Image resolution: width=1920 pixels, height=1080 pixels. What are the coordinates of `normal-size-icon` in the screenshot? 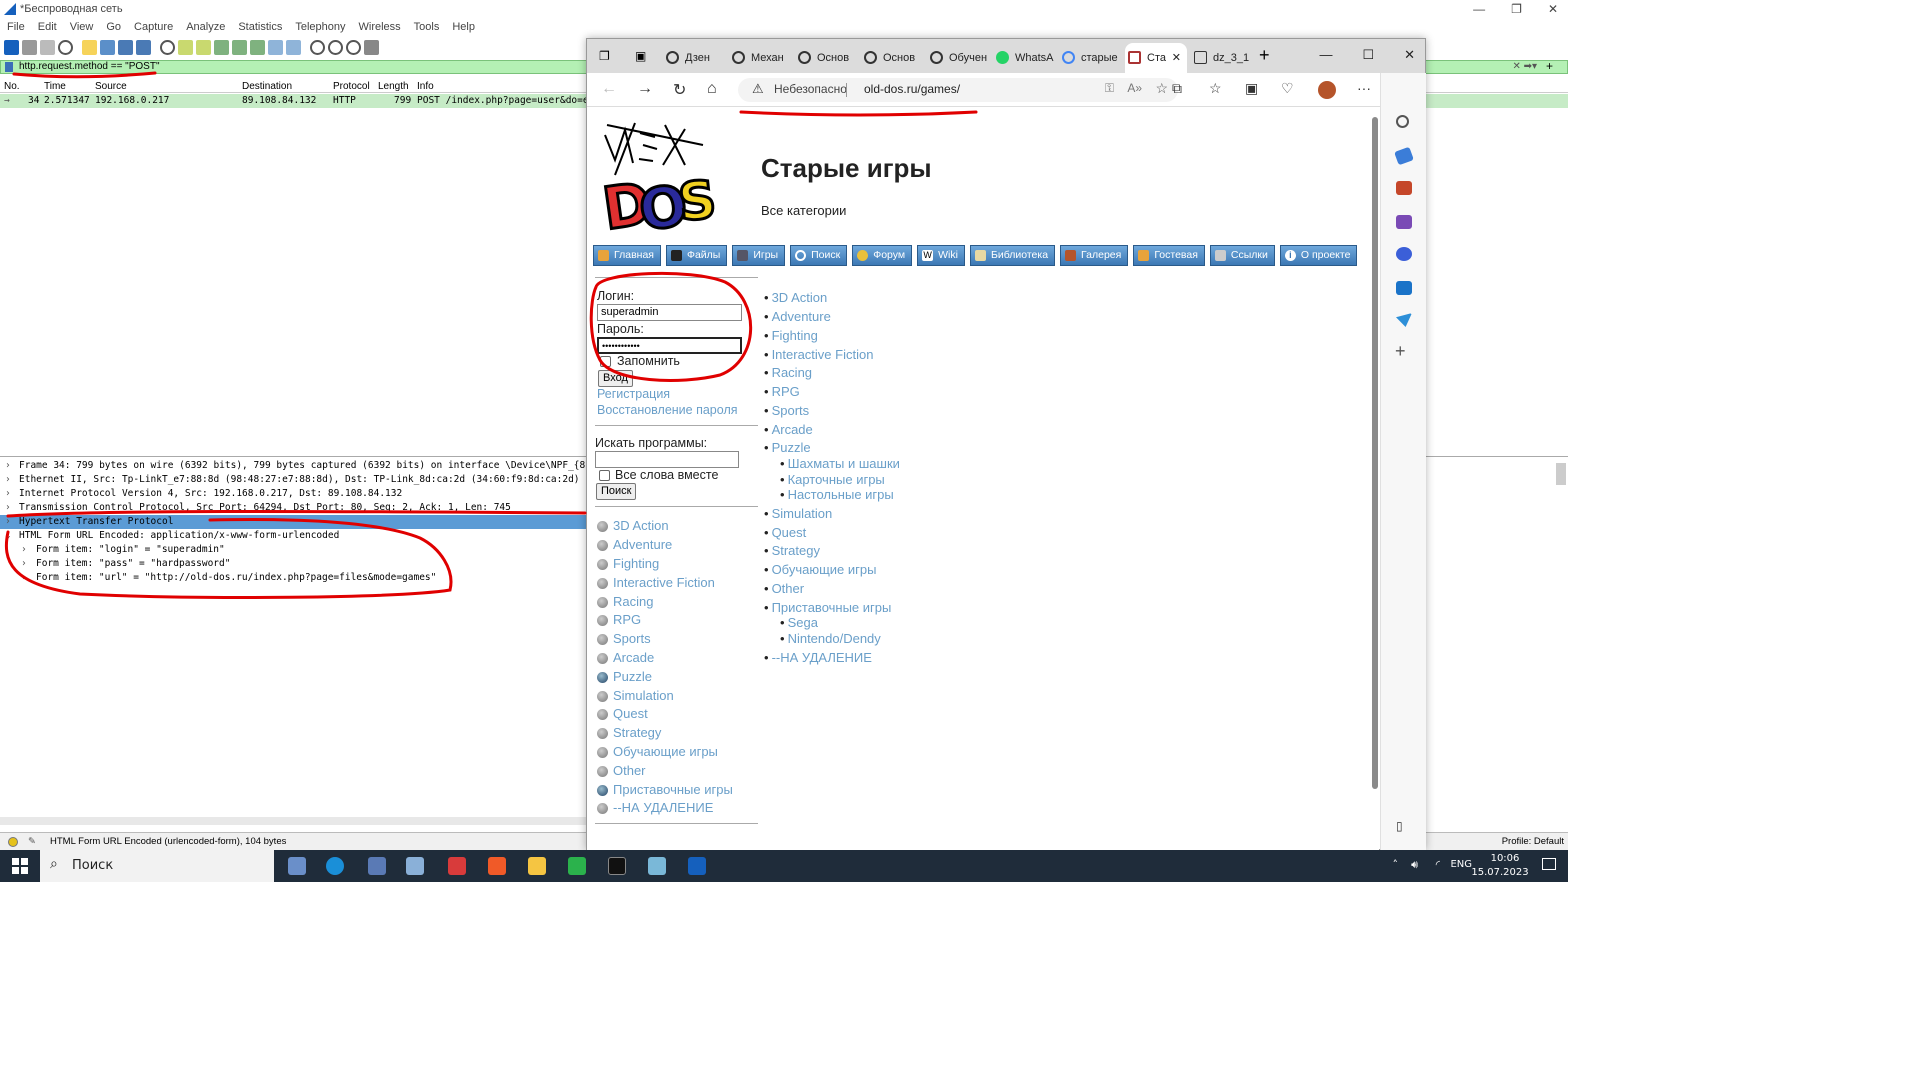 It's located at (353, 47).